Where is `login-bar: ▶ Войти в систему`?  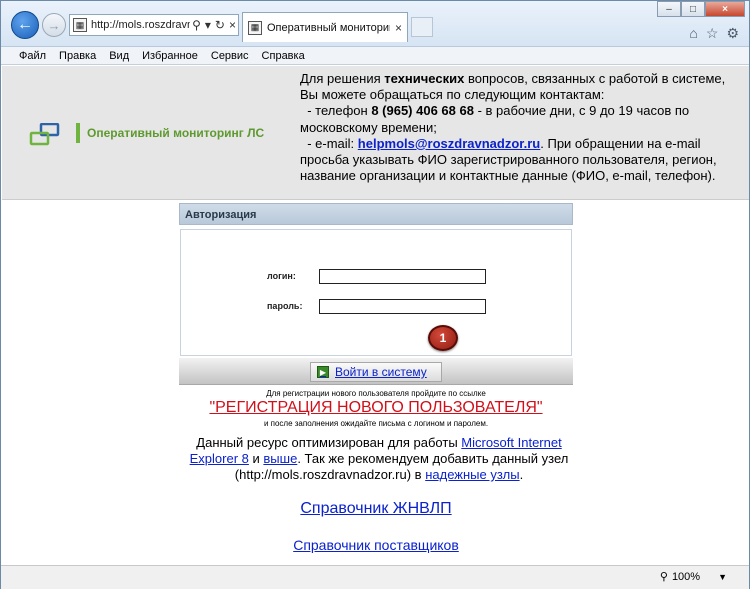
login-bar: ▶ Войти в систему is located at coordinates (376, 371).